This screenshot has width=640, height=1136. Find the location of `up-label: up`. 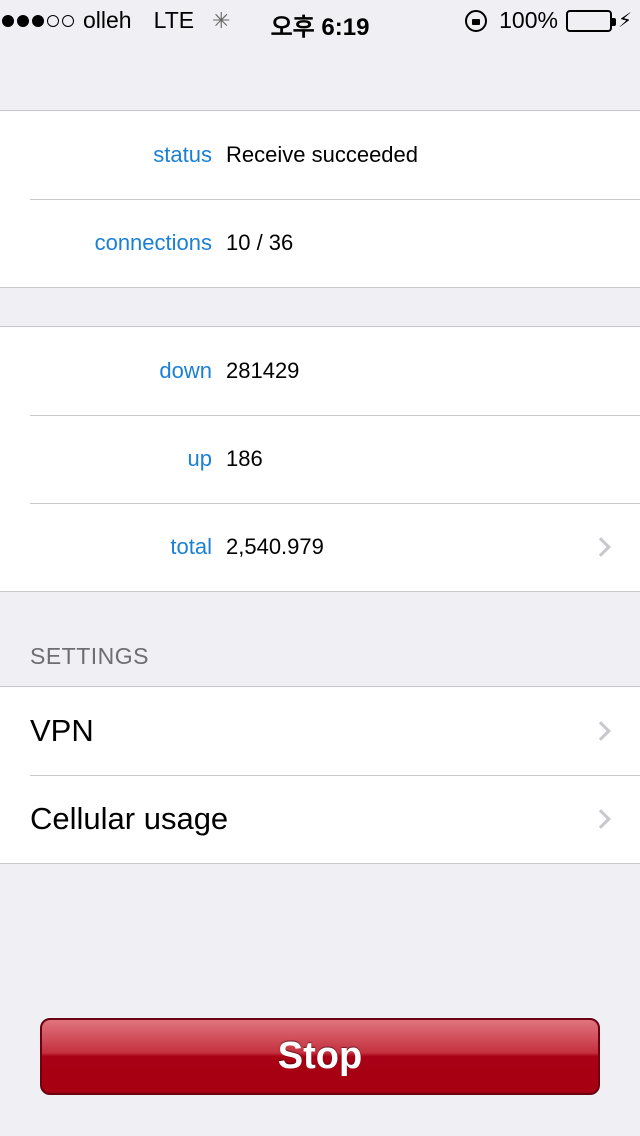

up-label: up is located at coordinates (199, 458).